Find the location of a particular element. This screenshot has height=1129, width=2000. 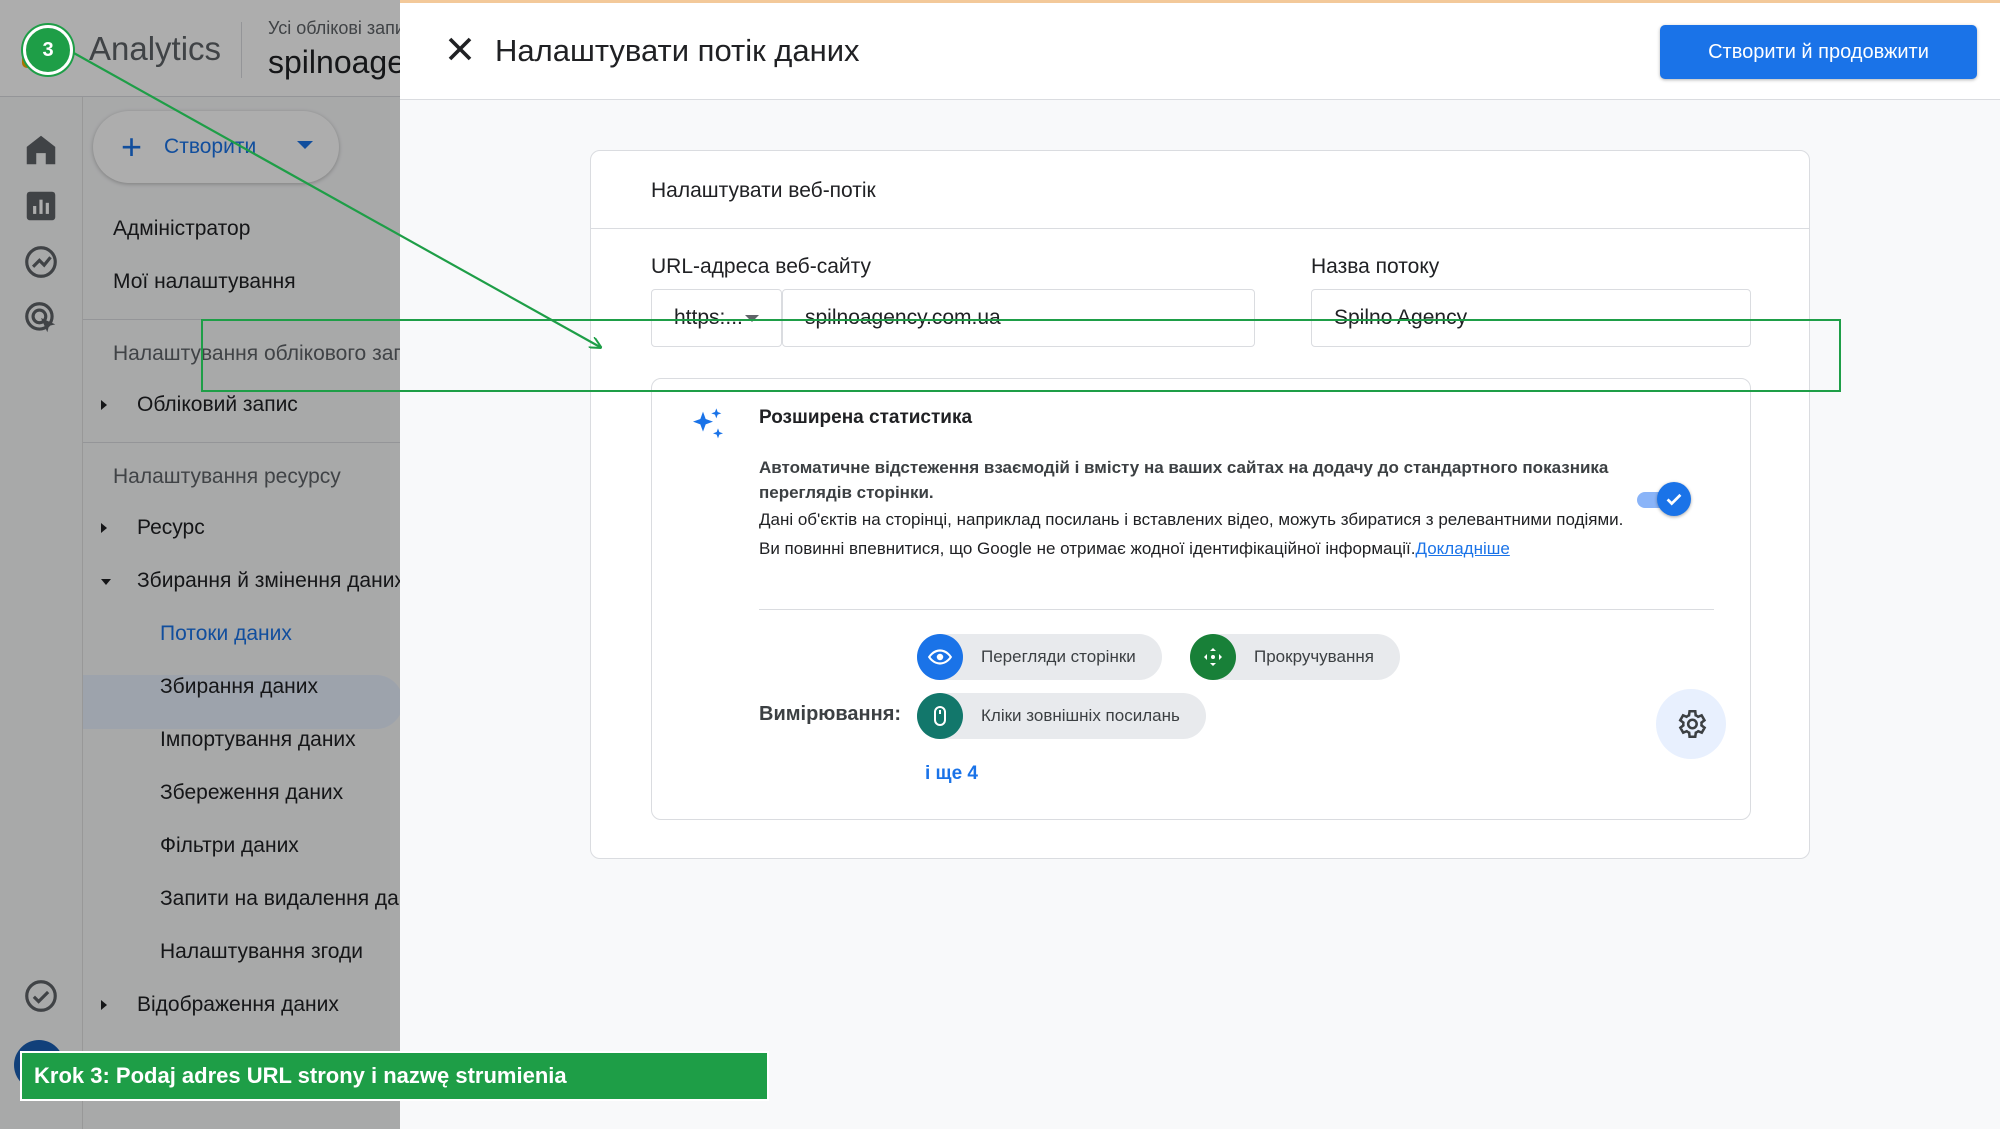

card-title: Налаштувати веб-потік is located at coordinates (763, 190).